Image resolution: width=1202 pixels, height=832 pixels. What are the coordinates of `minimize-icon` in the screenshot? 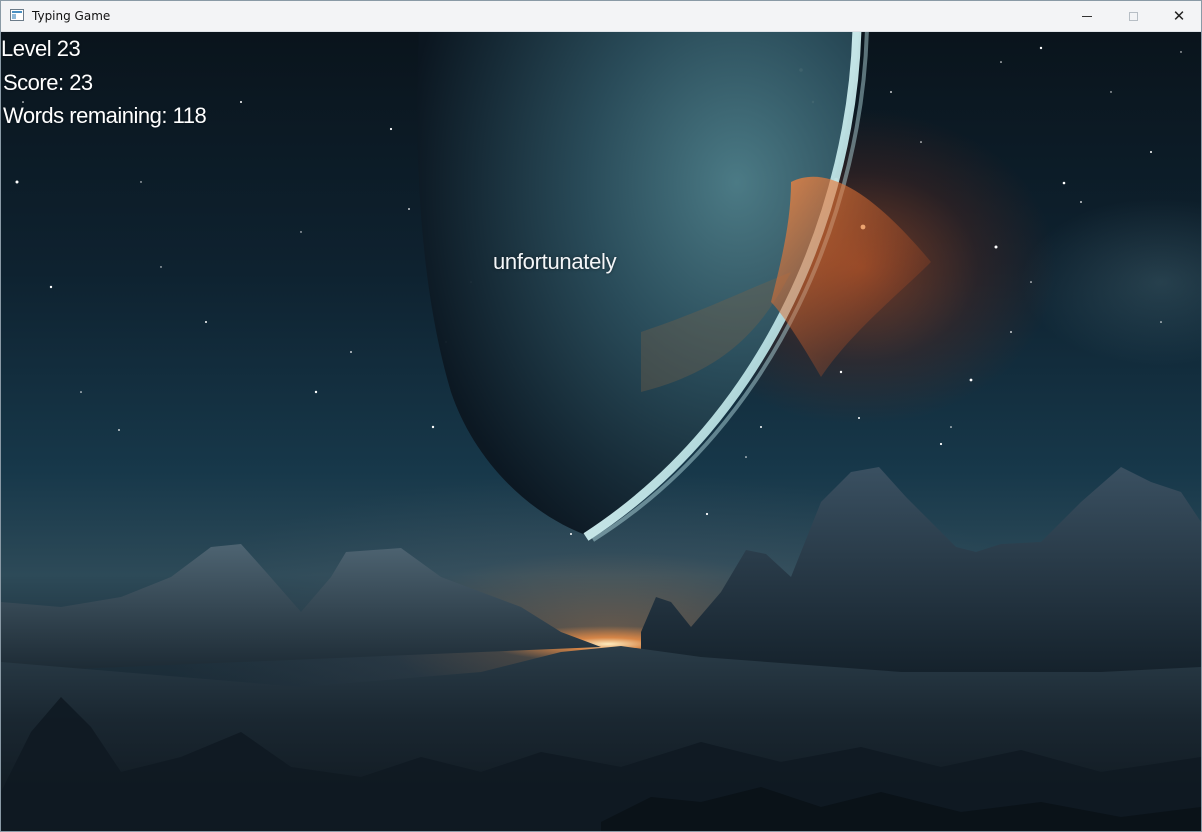 It's located at (1087, 16).